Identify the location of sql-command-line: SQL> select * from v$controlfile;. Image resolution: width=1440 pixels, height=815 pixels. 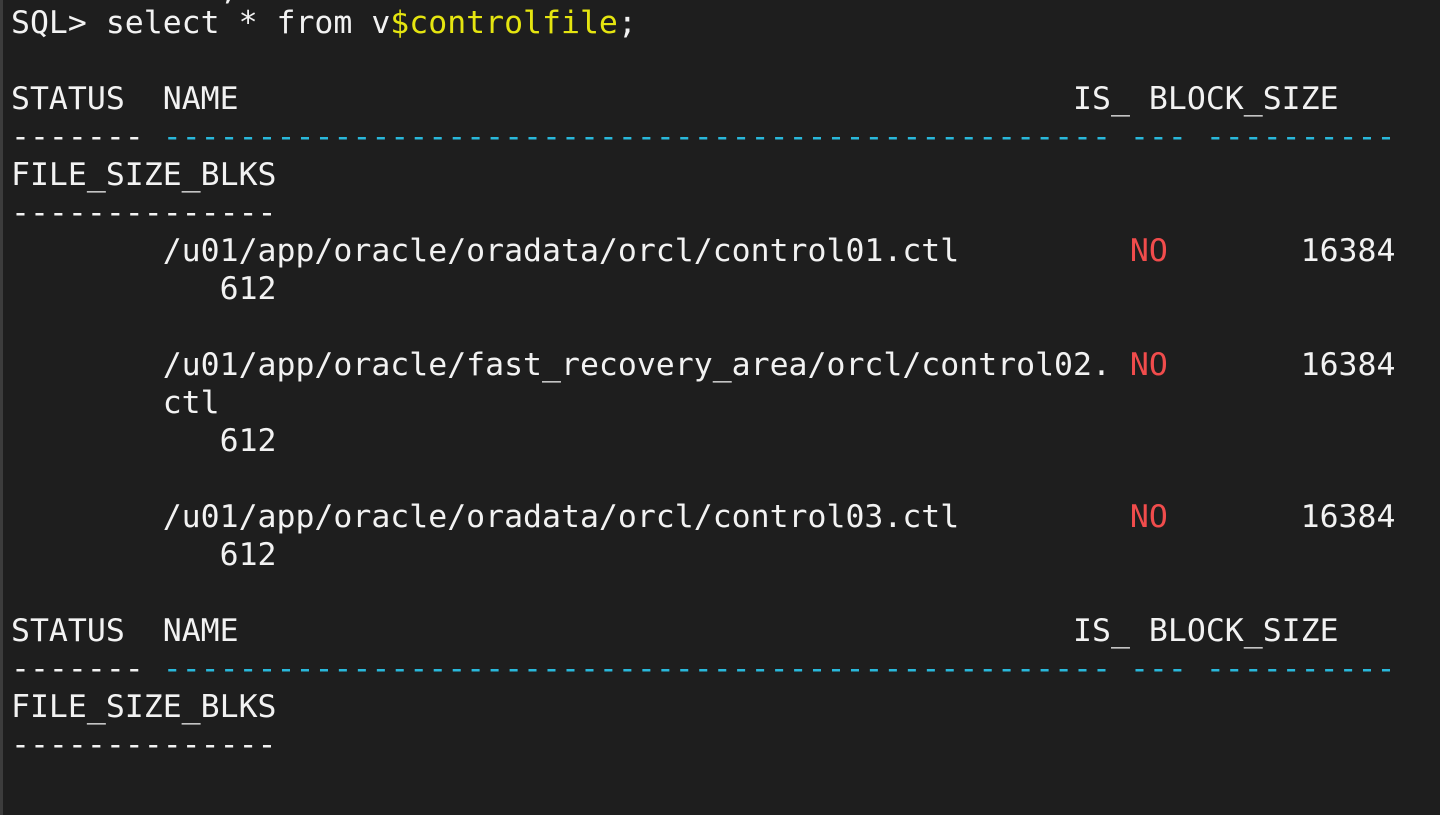
(324, 23).